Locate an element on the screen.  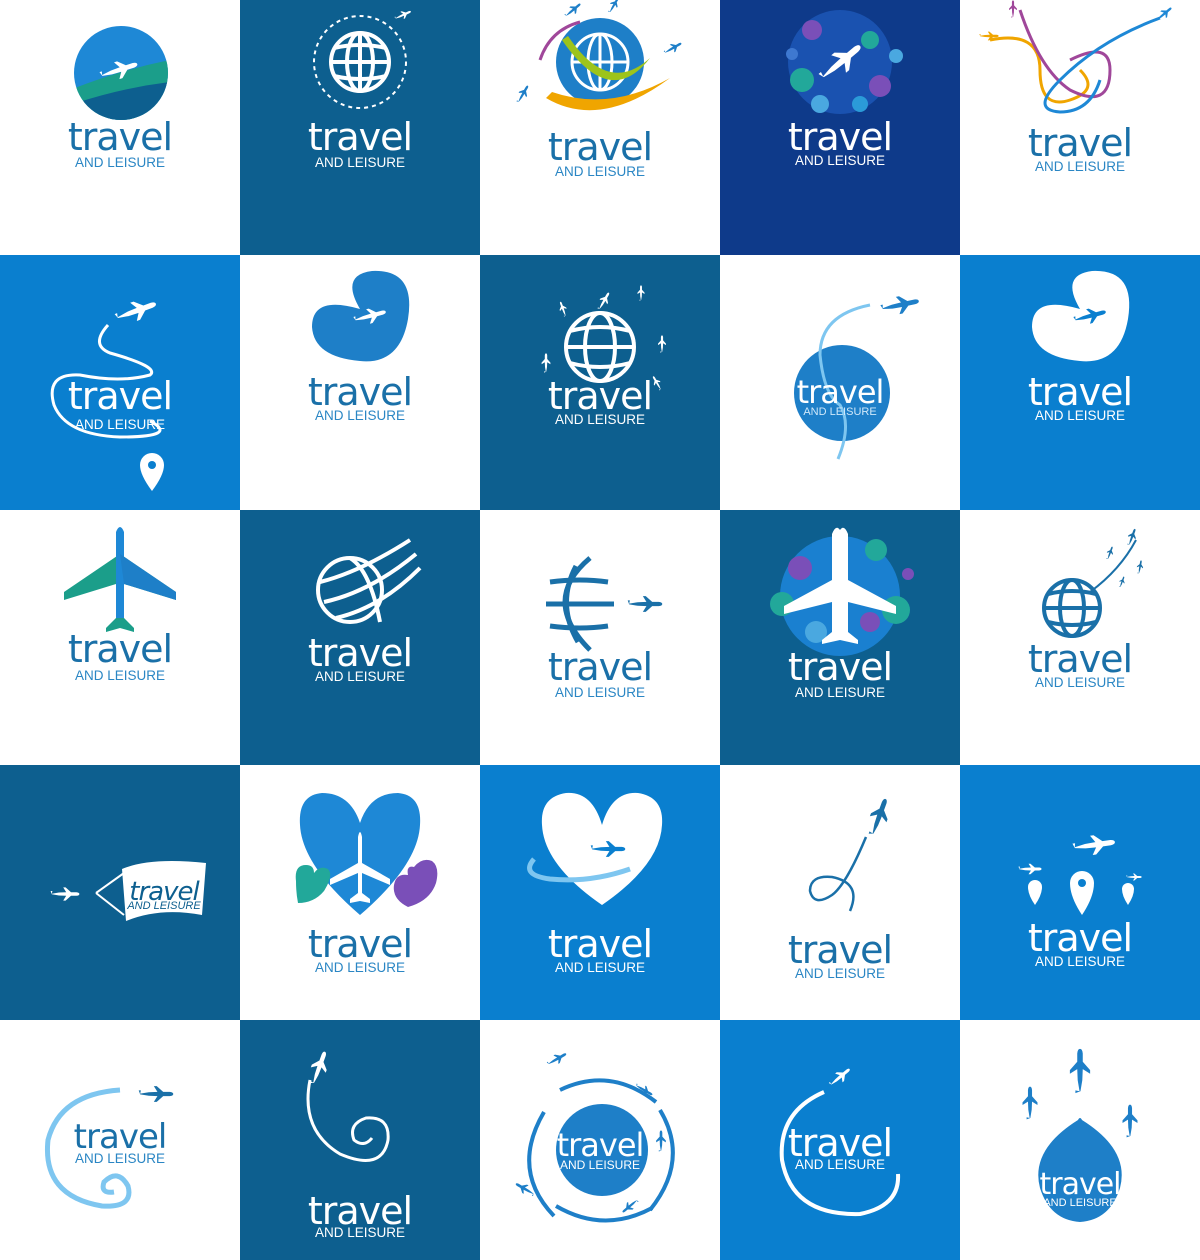
logo-tile-19: travel AND LEISURE is located at coordinates (840, 892).